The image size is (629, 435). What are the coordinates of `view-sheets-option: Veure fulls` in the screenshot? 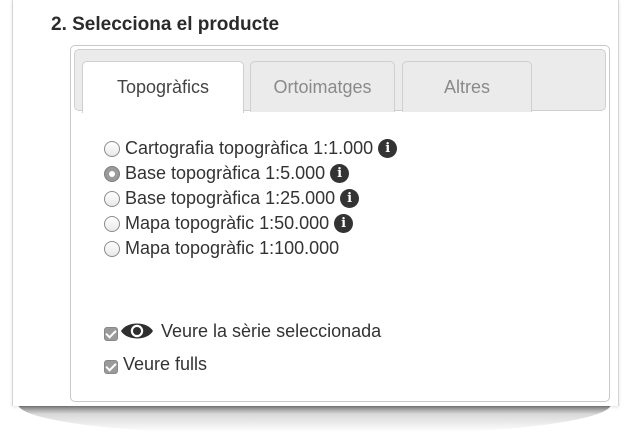 It's located at (242, 364).